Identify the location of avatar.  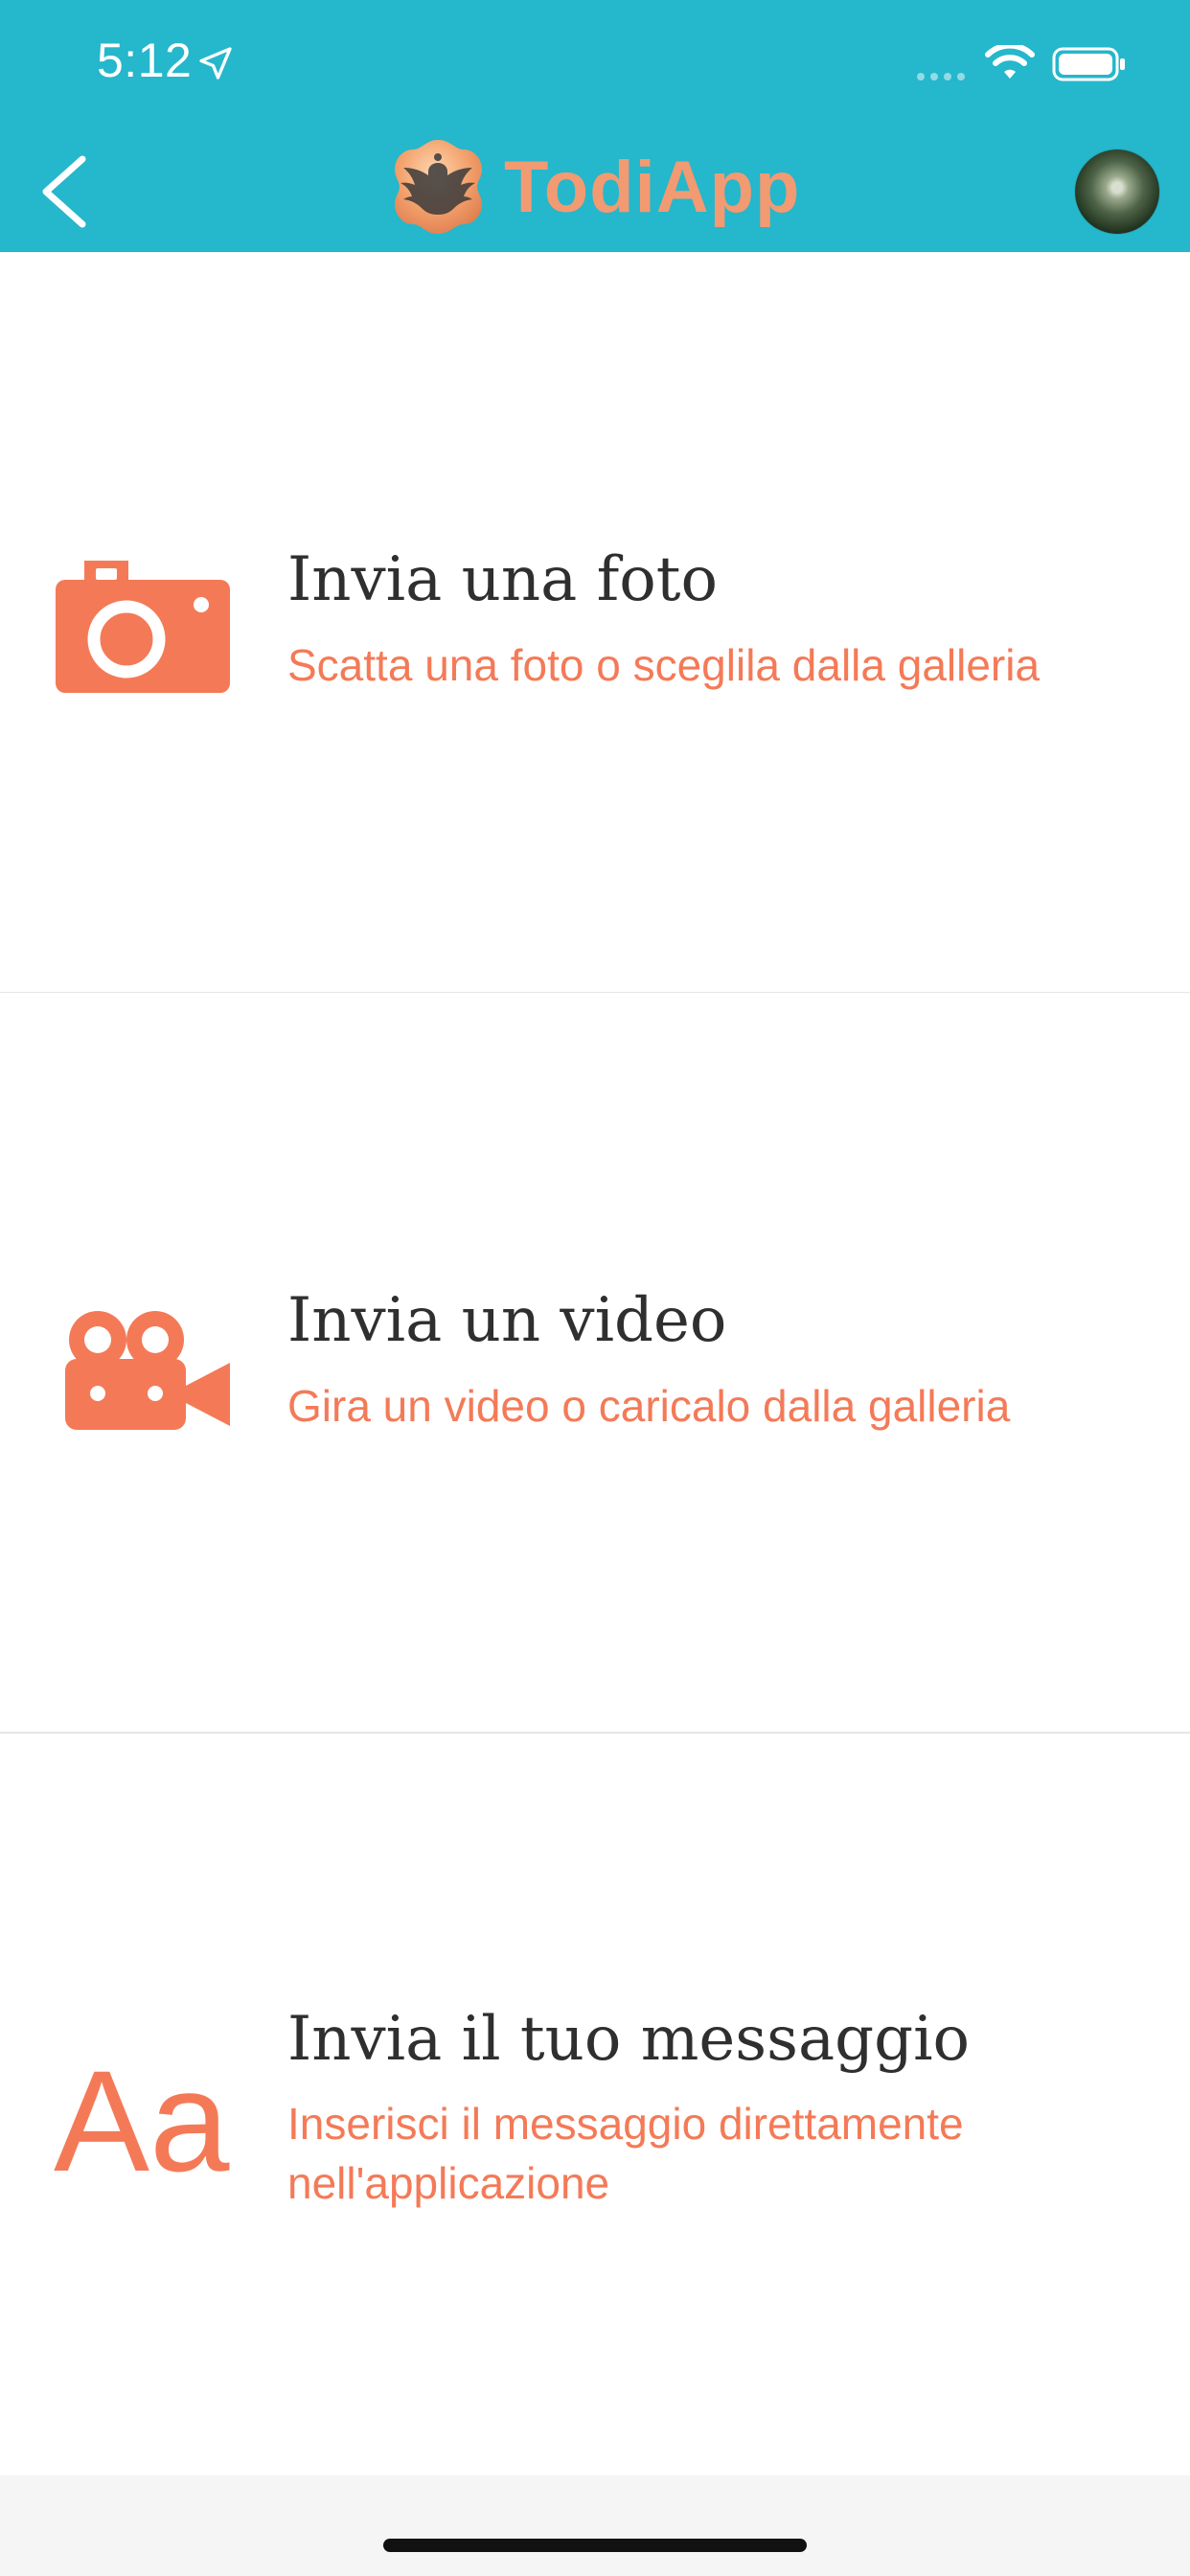
(1117, 192).